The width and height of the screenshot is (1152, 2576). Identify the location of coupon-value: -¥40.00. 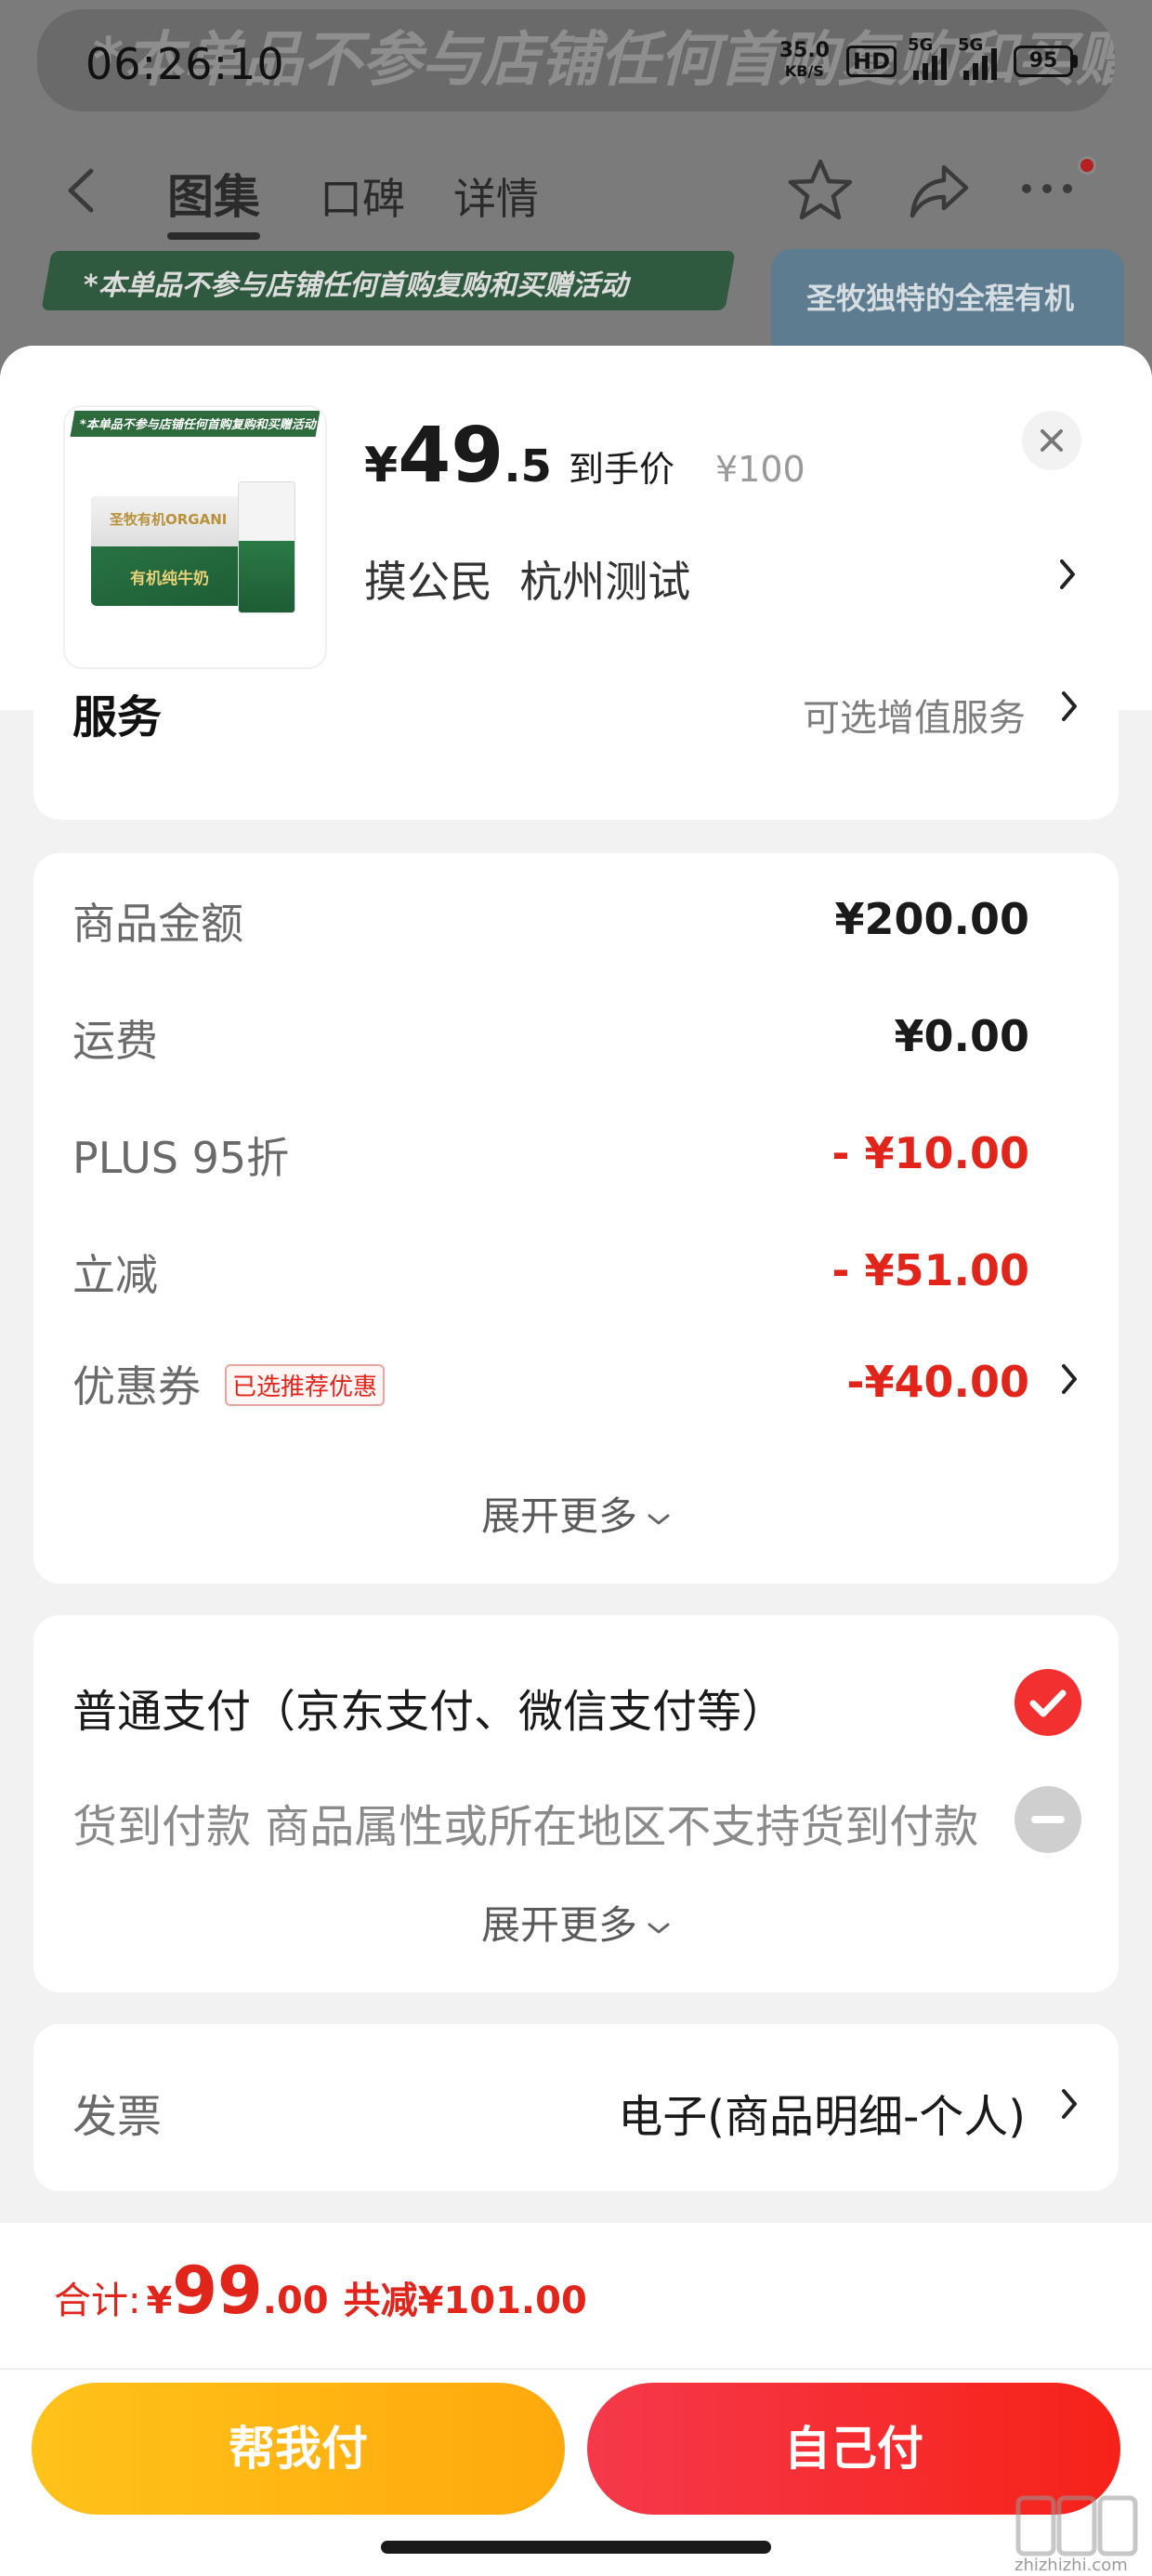
(937, 1382).